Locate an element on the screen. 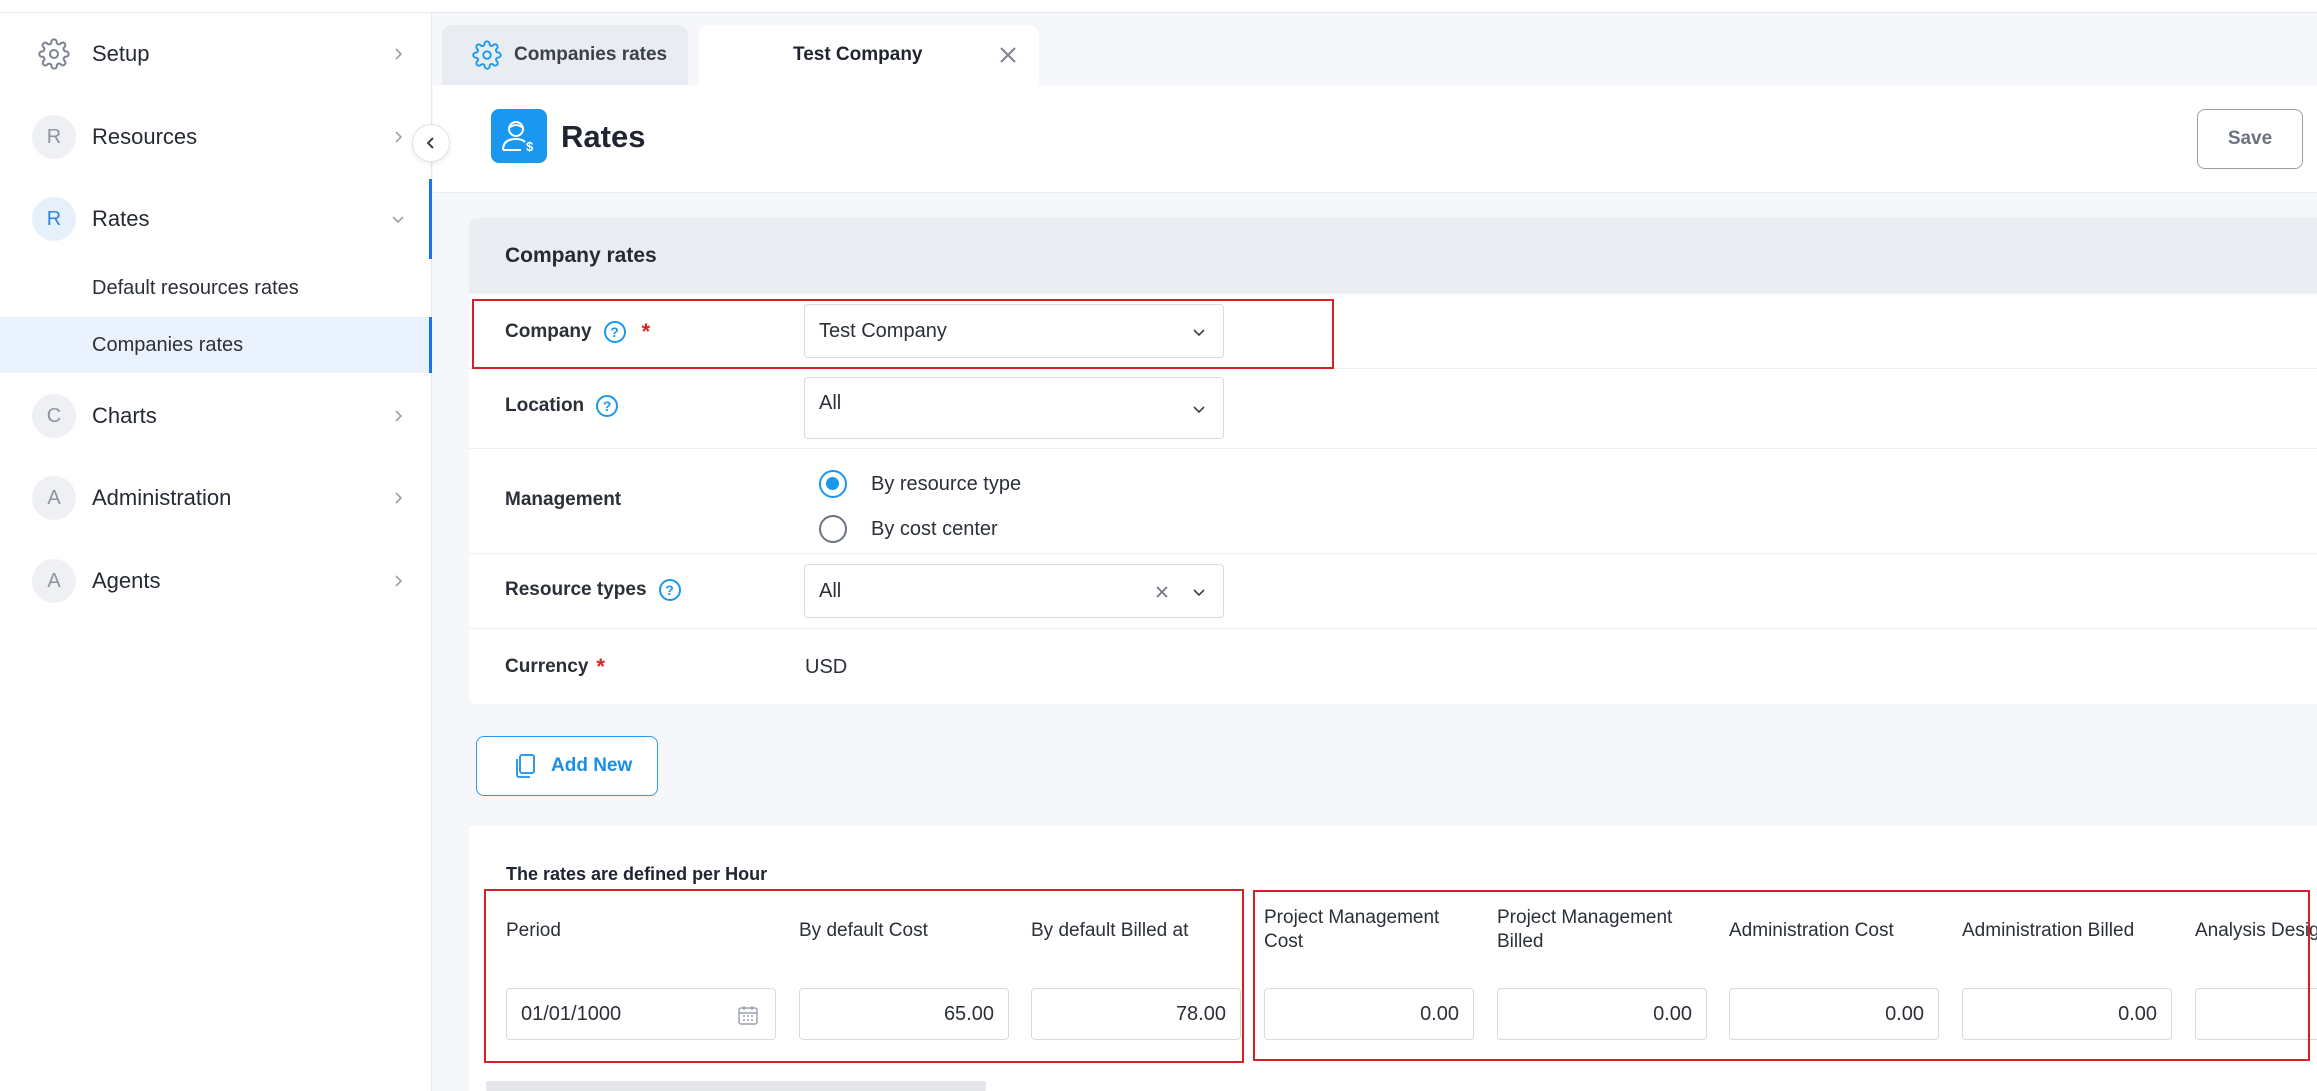 The image size is (2317, 1091). tab-label: Test Company is located at coordinates (858, 54).